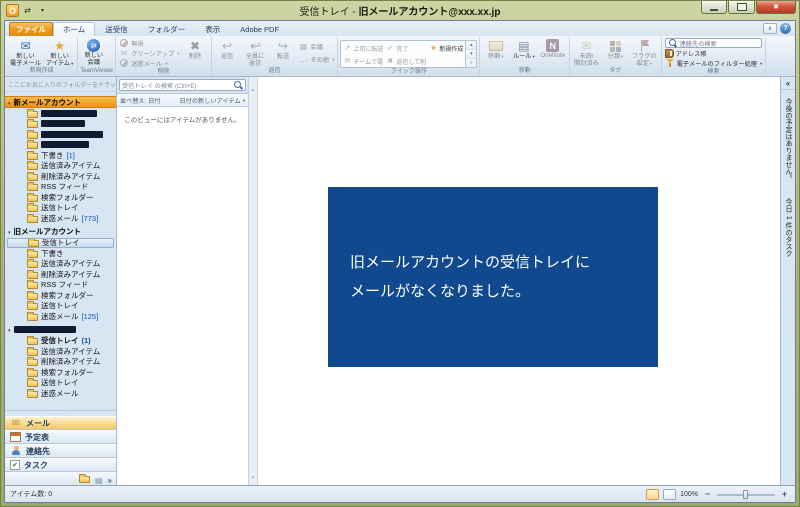 Image resolution: width=800 pixels, height=507 pixels. What do you see at coordinates (615, 52) in the screenshot?
I see `ribbon-button: 分類` at bounding box center [615, 52].